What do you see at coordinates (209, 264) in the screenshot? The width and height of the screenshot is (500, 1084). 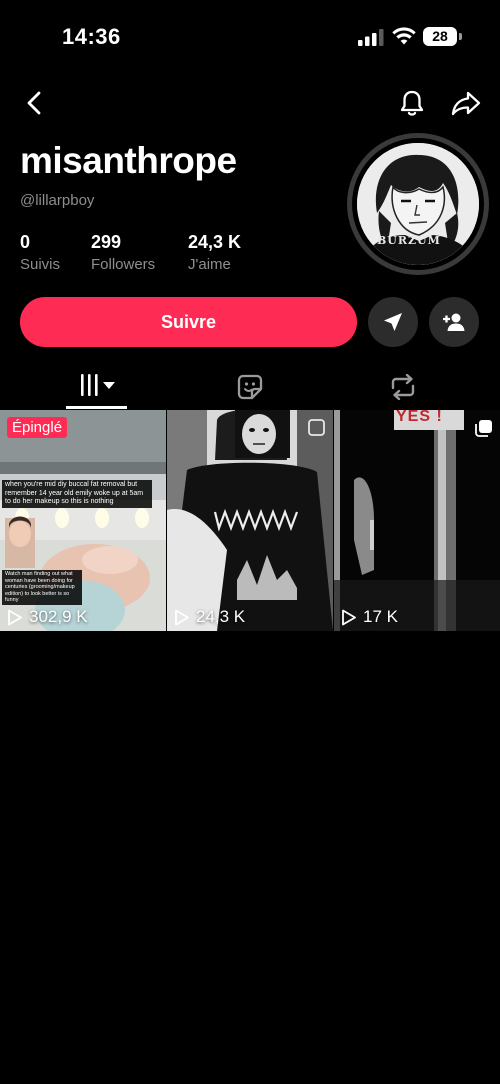 I see `stat-likes-label: J'aime` at bounding box center [209, 264].